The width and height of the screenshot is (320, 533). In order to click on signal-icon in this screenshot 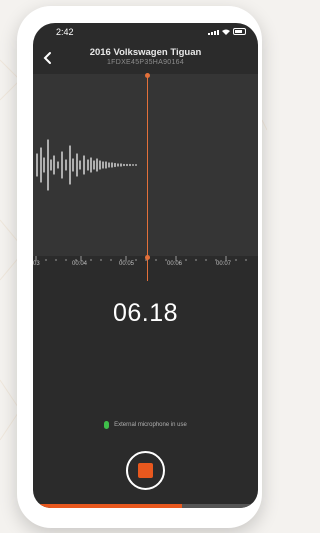, I will do `click(213, 32)`.